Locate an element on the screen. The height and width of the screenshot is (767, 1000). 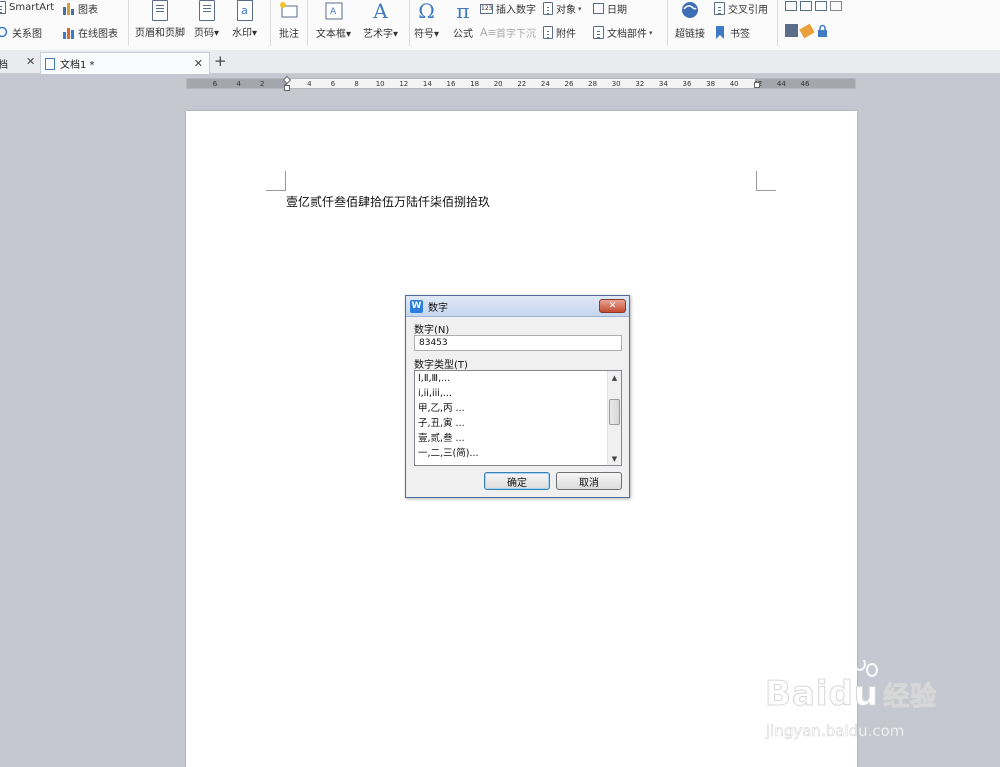
formula-button: π 公式 is located at coordinates (463, 20).